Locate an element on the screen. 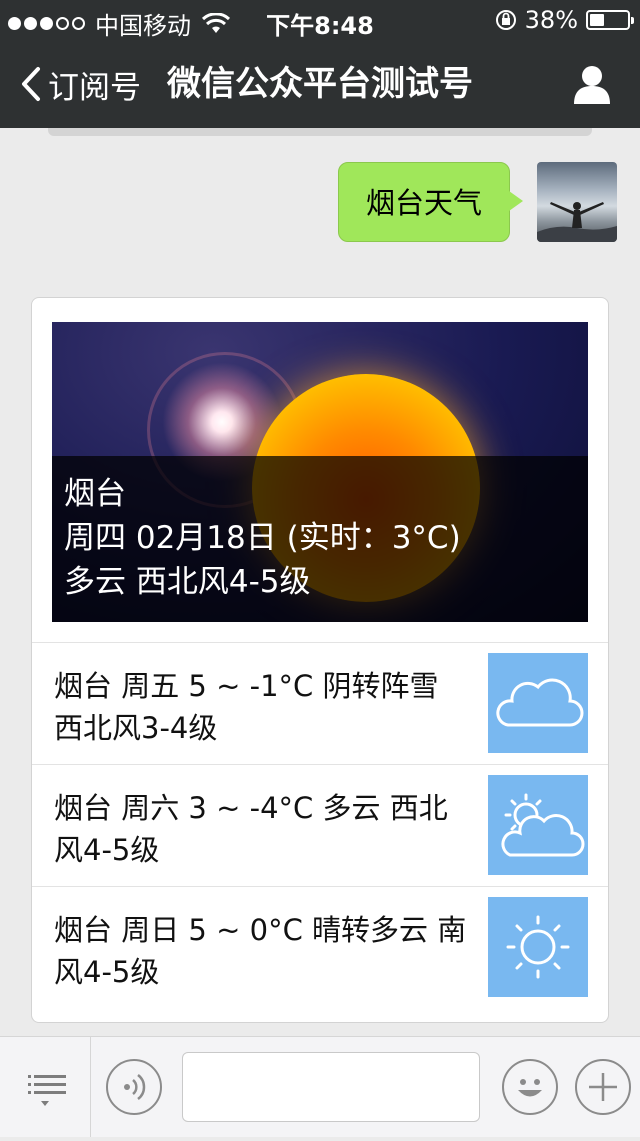 This screenshot has width=640, height=1141. emoji-icon is located at coordinates (530, 1088).